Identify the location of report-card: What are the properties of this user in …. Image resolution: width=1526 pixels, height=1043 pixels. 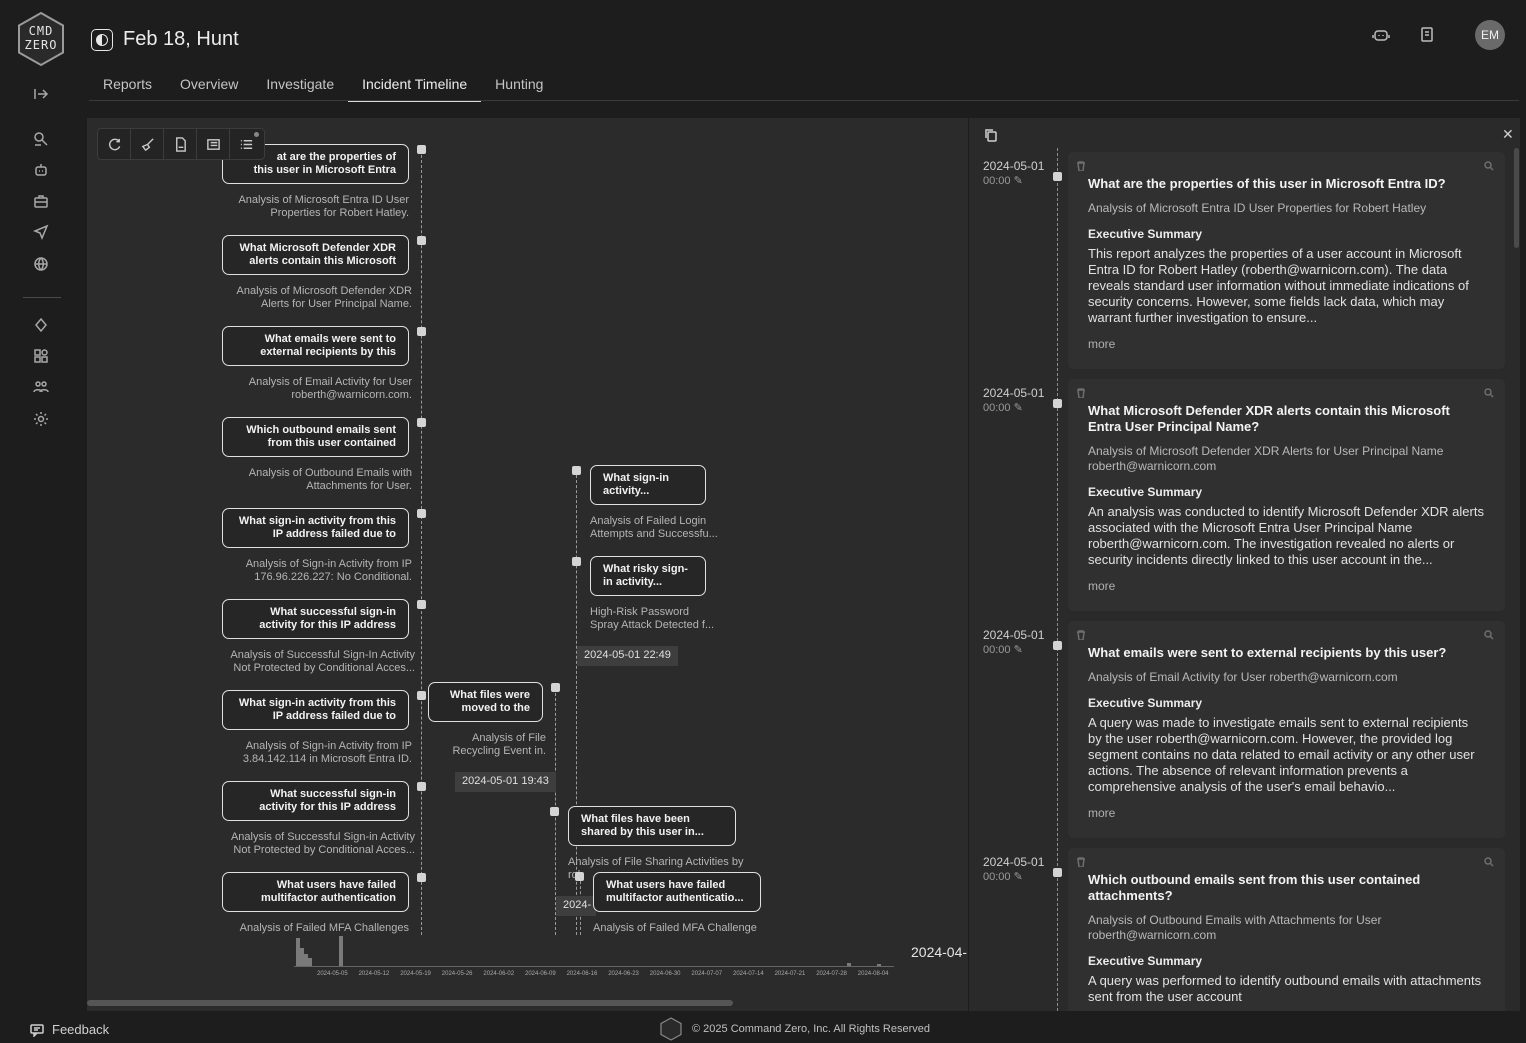
(1286, 260).